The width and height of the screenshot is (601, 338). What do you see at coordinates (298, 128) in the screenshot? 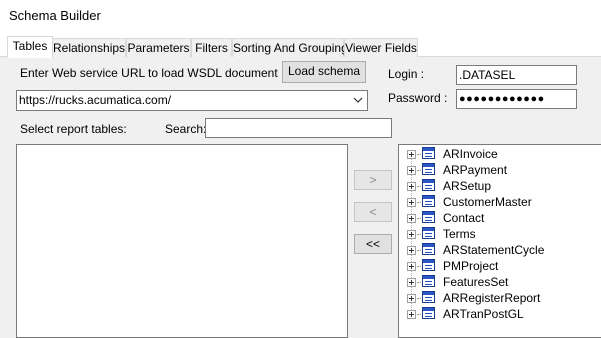
I see `search-input` at bounding box center [298, 128].